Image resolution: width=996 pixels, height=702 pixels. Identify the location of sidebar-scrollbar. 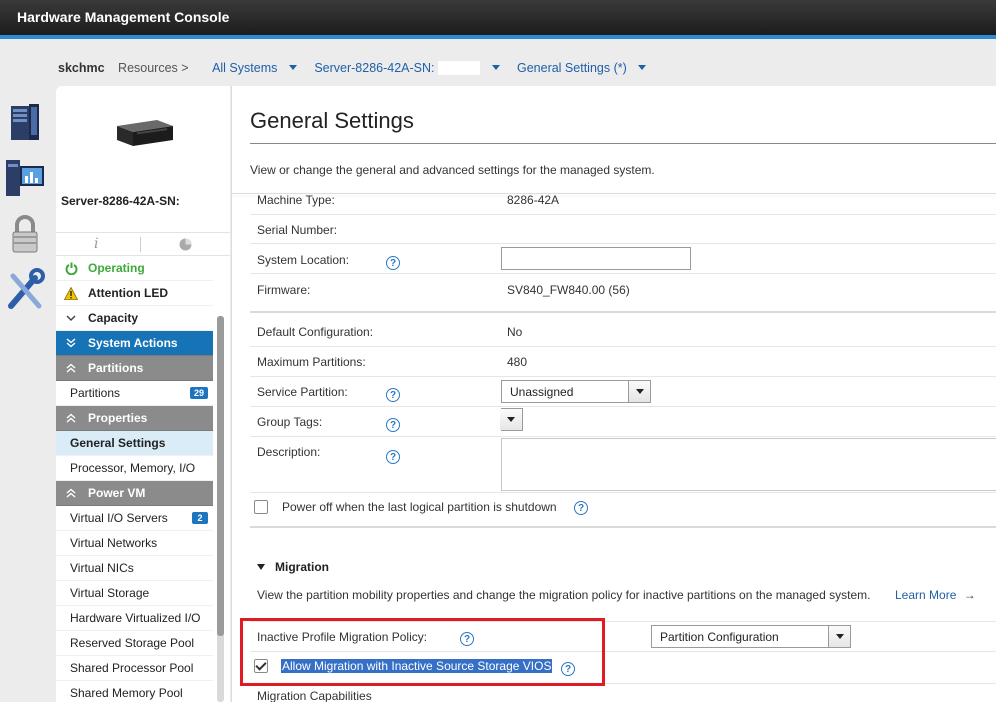
(220, 509).